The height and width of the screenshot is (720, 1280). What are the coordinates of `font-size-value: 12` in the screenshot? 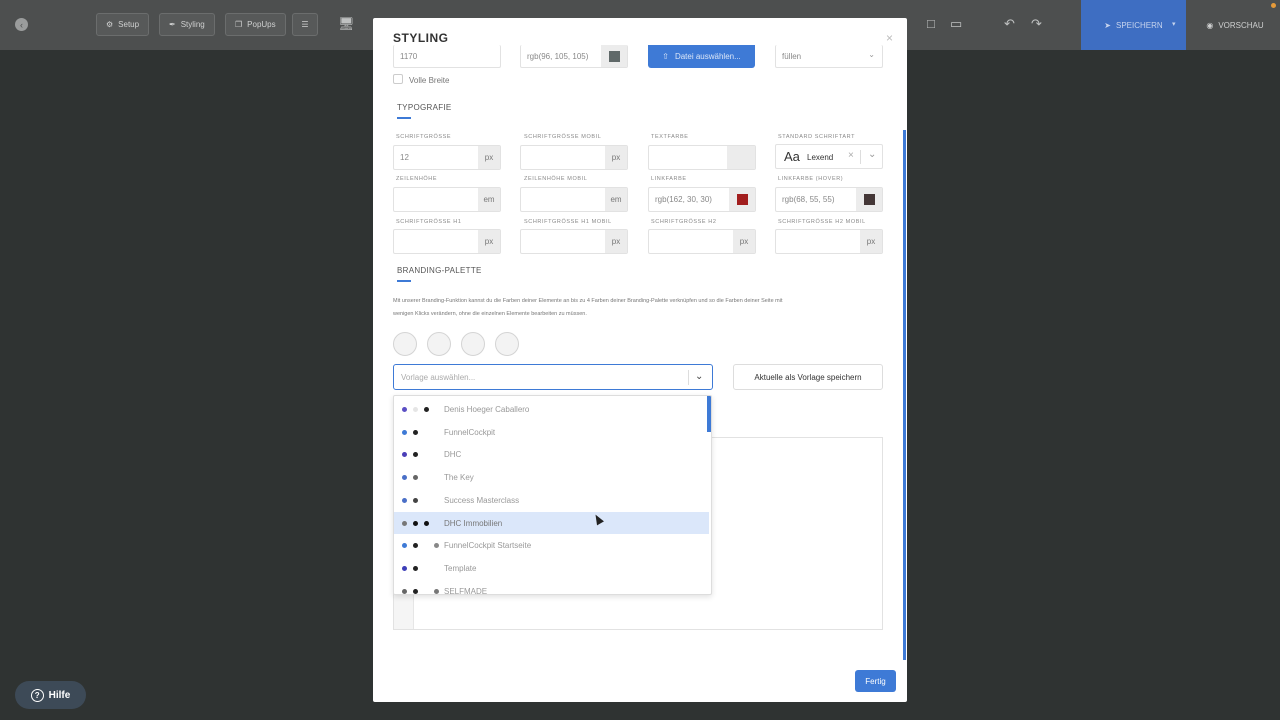 It's located at (404, 157).